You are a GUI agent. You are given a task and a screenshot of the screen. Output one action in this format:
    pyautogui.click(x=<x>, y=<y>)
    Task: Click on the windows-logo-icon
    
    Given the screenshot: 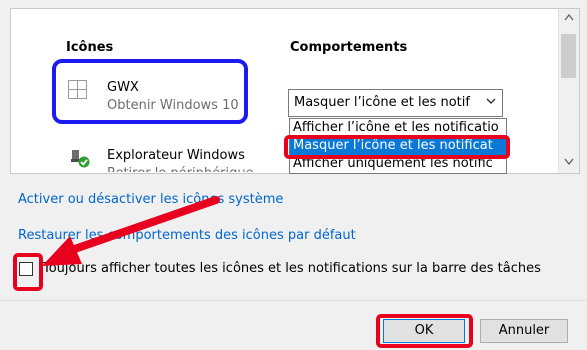 What is the action you would take?
    pyautogui.click(x=77, y=91)
    